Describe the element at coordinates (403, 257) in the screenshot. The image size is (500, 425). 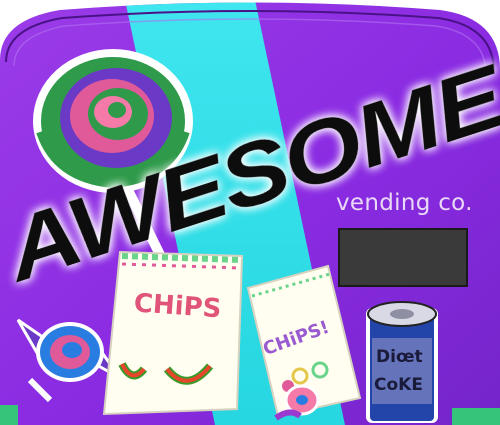
I see `display-panel` at that location.